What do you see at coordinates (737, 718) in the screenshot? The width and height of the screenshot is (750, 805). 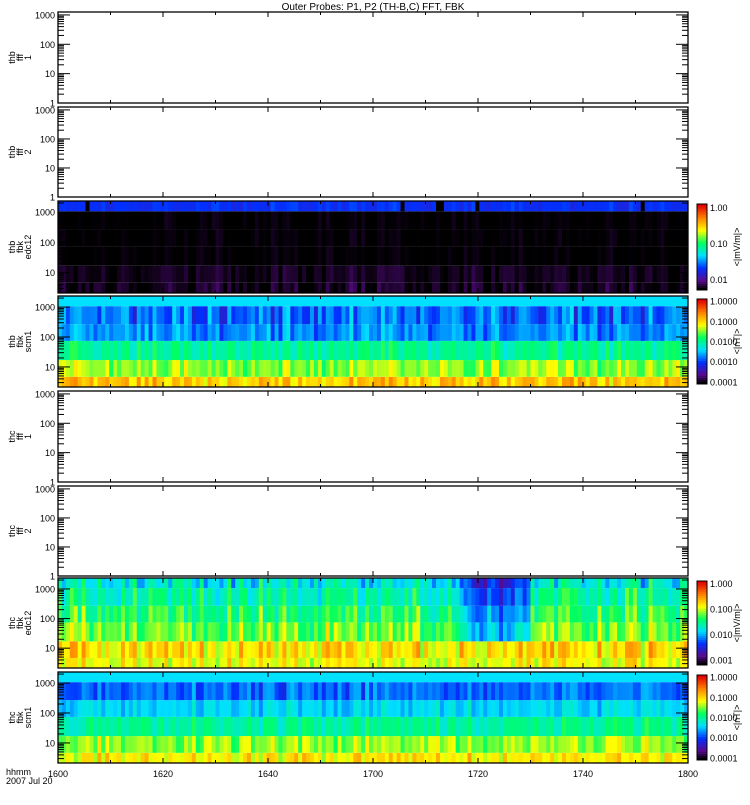 I see `colorbar-unit-label: <|nT|>` at bounding box center [737, 718].